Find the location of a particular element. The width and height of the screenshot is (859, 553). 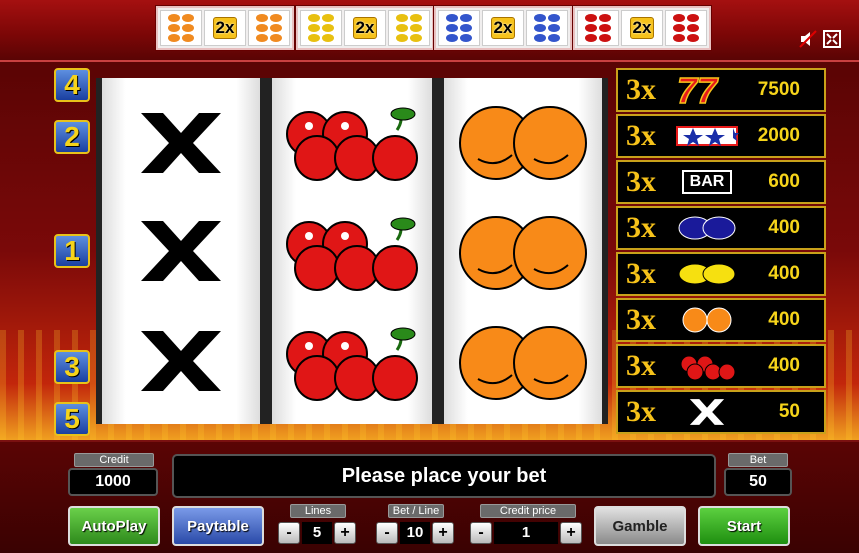

svg-text: 77 is located at coordinates (698, 90).